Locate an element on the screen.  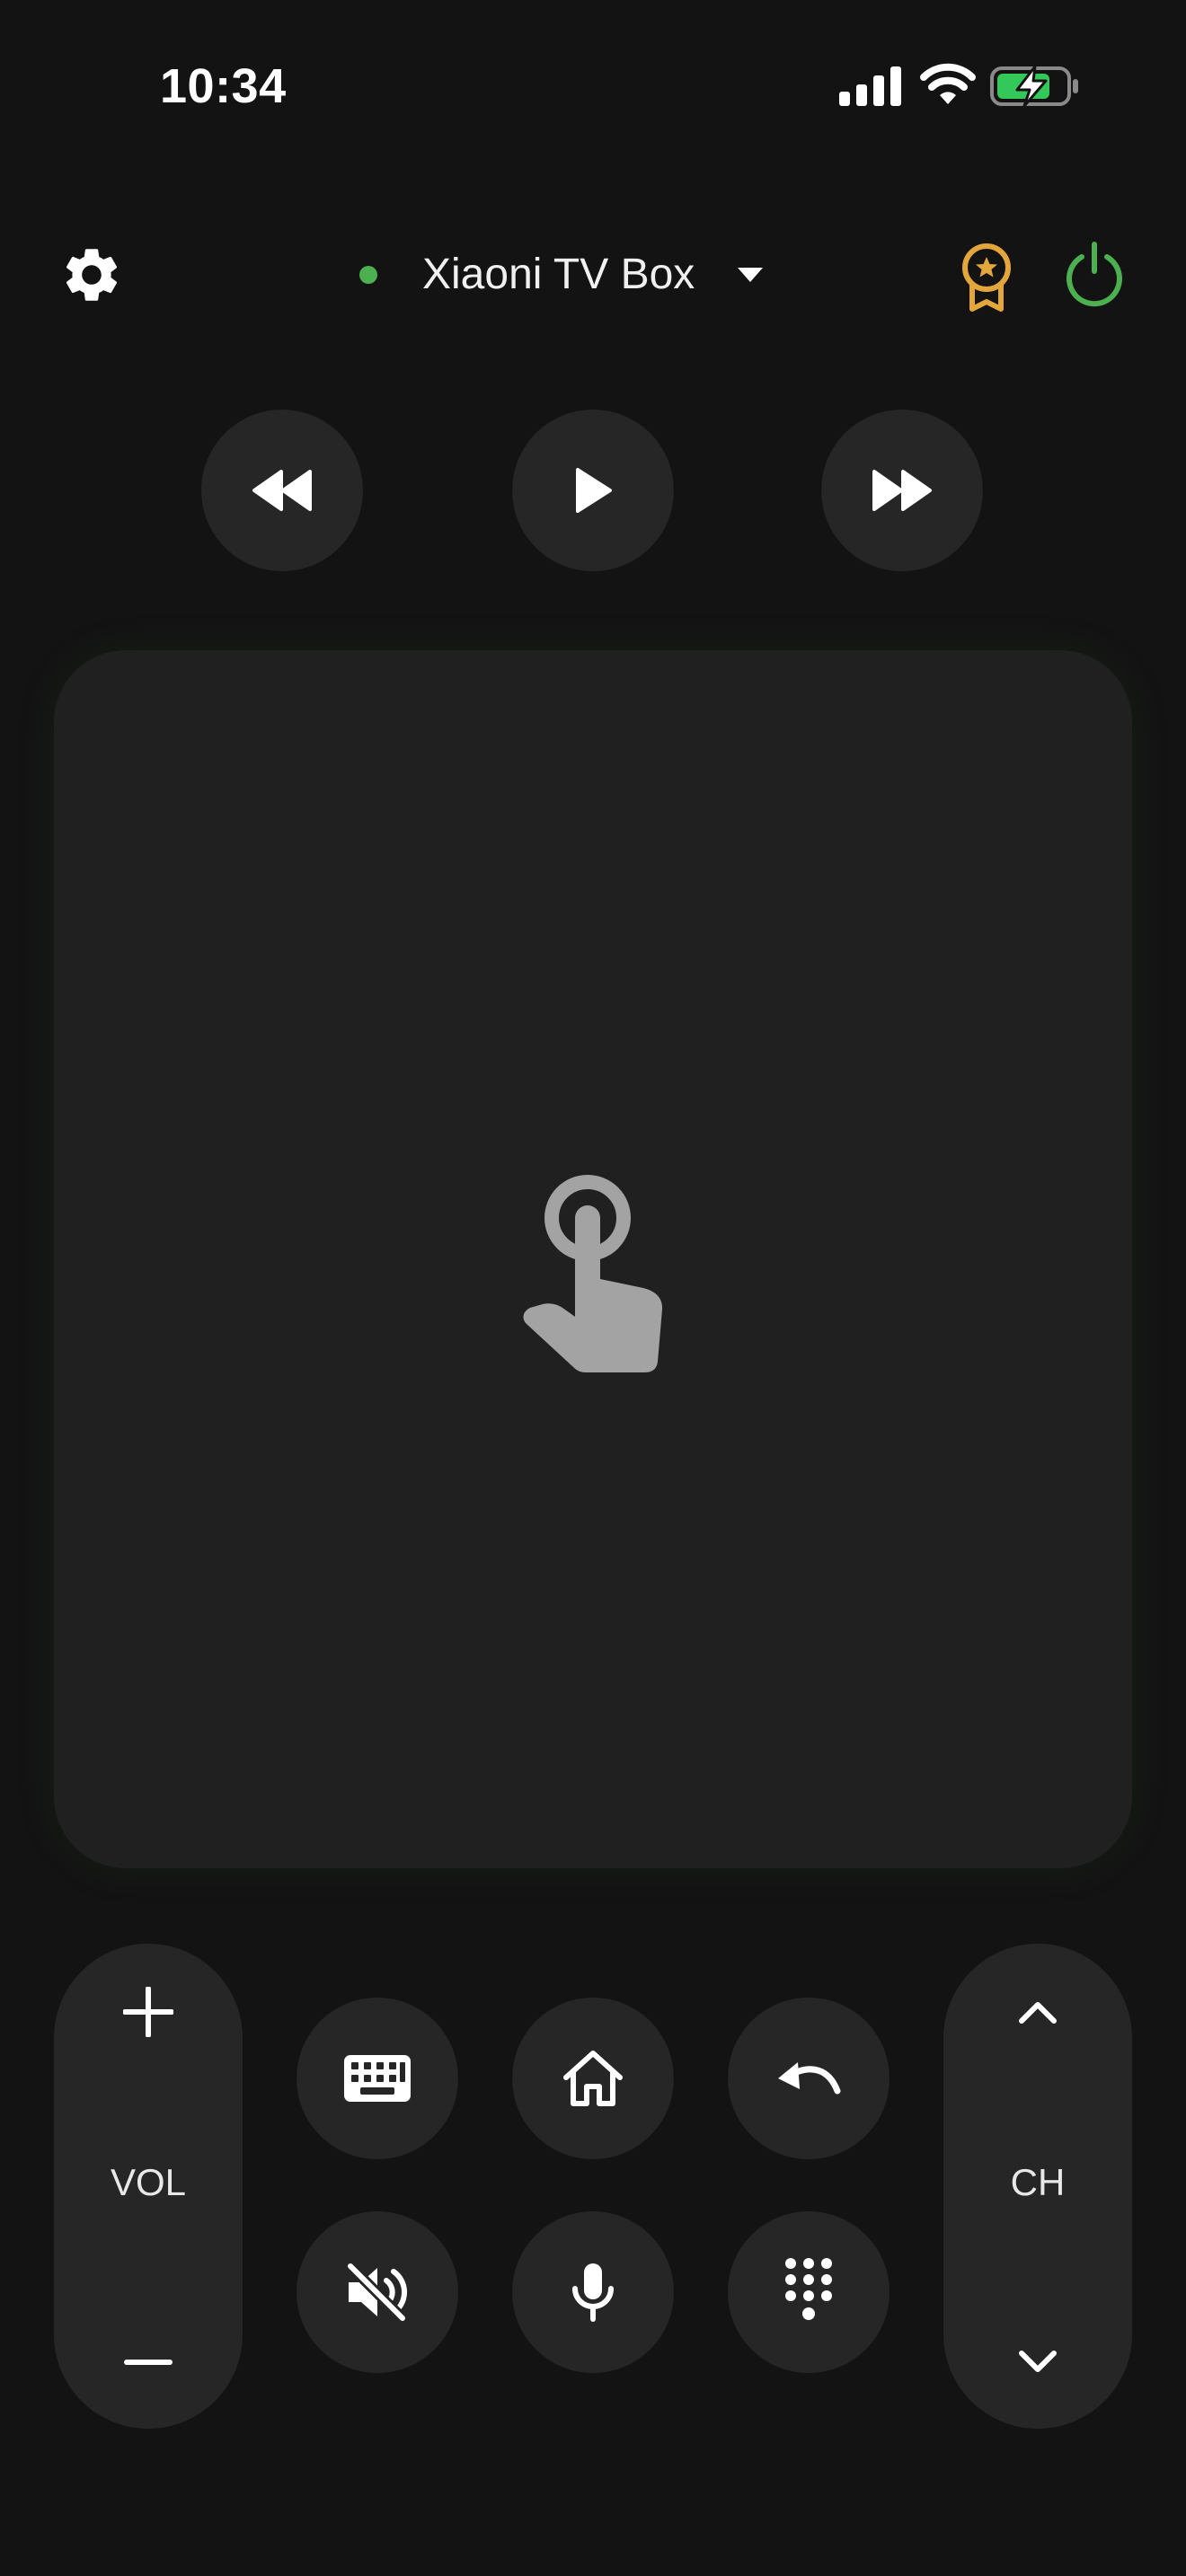
volume-down-button is located at coordinates (148, 2362).